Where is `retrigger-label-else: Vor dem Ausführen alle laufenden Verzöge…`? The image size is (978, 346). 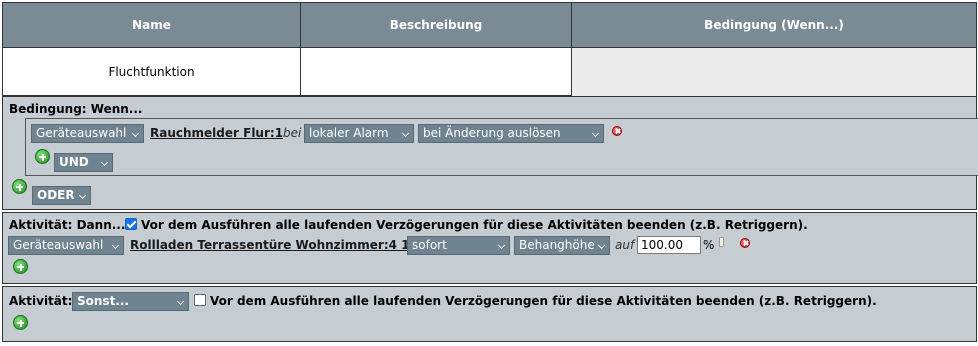
retrigger-label-else: Vor dem Ausführen alle laufenden Verzöge… is located at coordinates (543, 301).